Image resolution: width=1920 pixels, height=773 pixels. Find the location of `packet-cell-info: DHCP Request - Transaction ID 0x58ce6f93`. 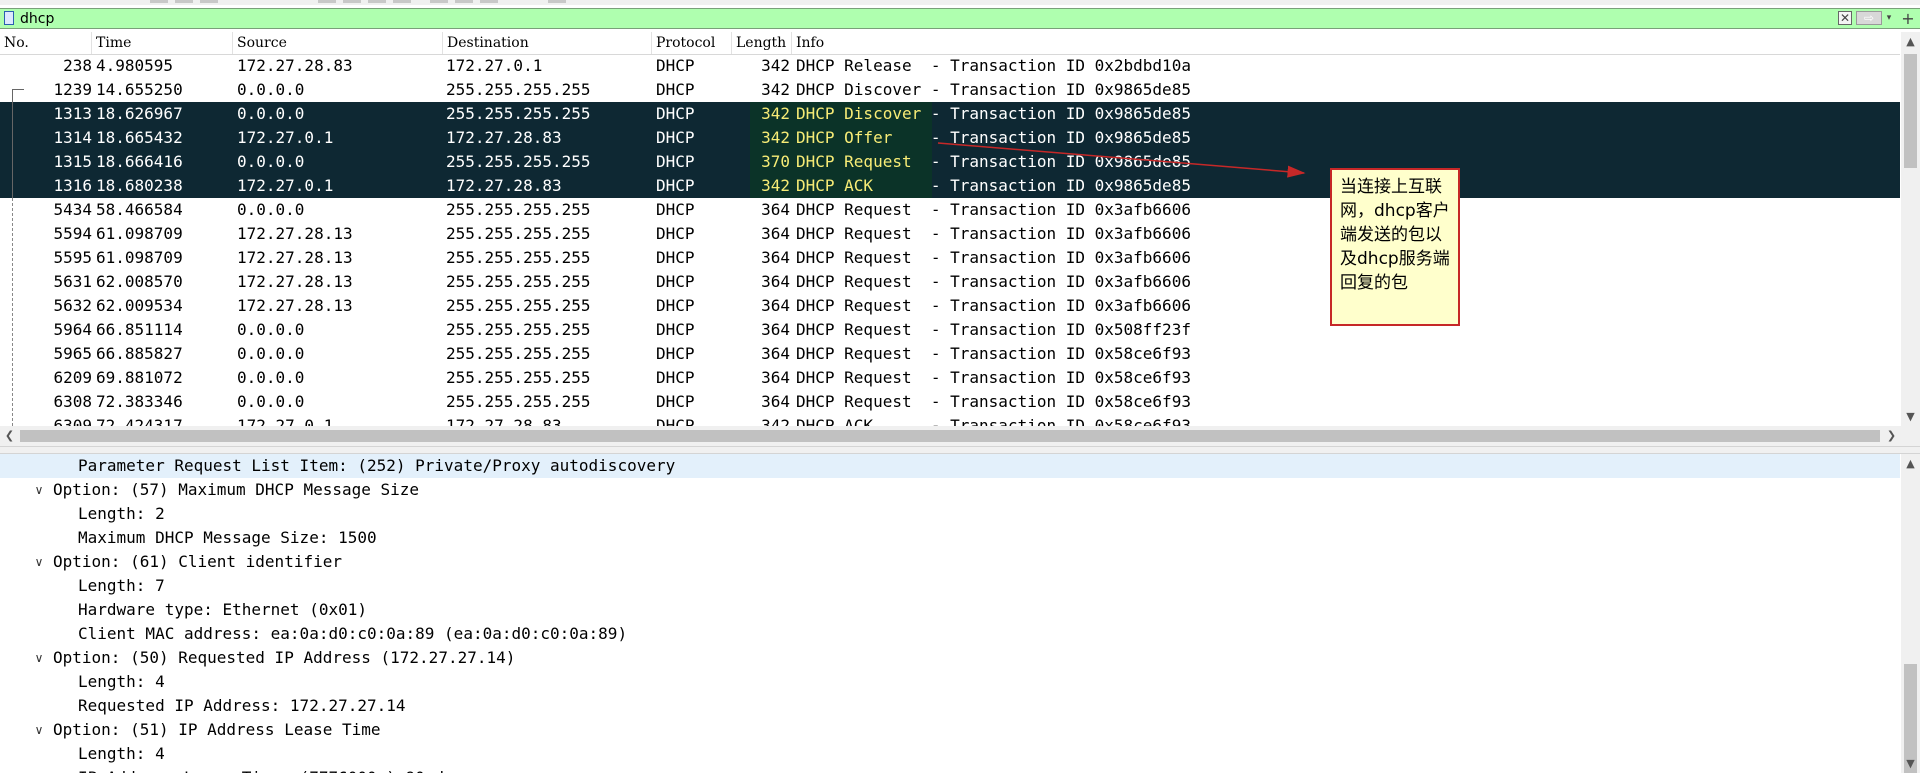

packet-cell-info: DHCP Request - Transaction ID 0x58ce6f93 is located at coordinates (993, 378).